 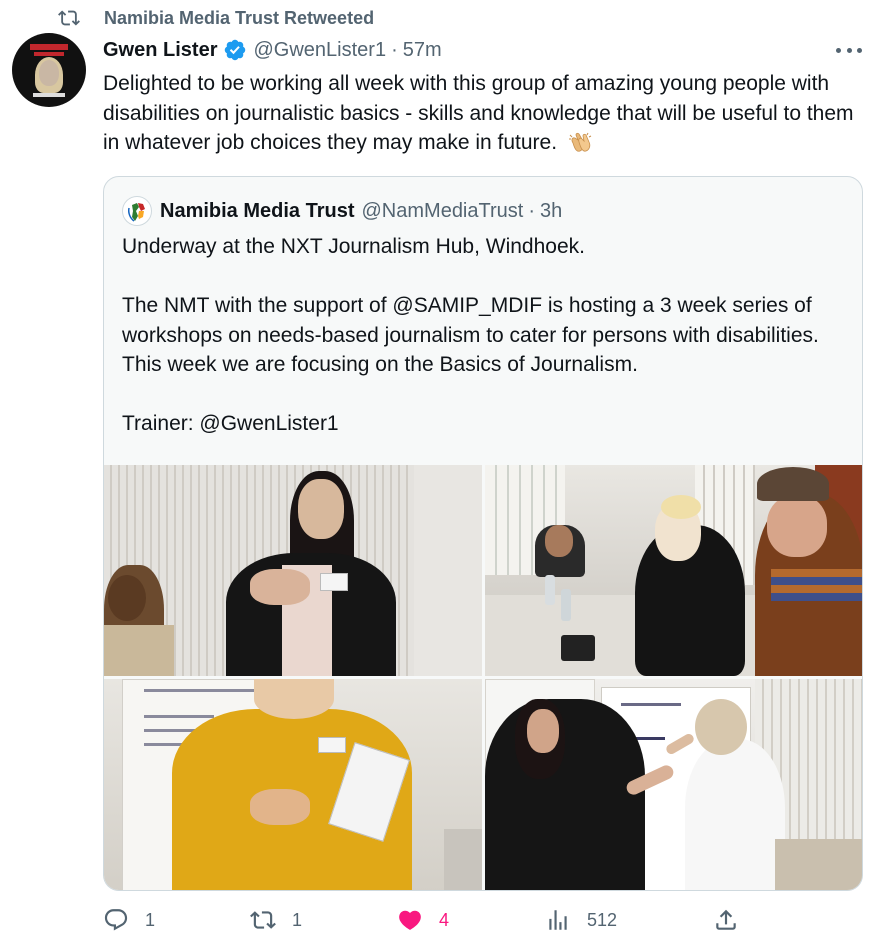 What do you see at coordinates (49, 73) in the screenshot?
I see `avatar-face` at bounding box center [49, 73].